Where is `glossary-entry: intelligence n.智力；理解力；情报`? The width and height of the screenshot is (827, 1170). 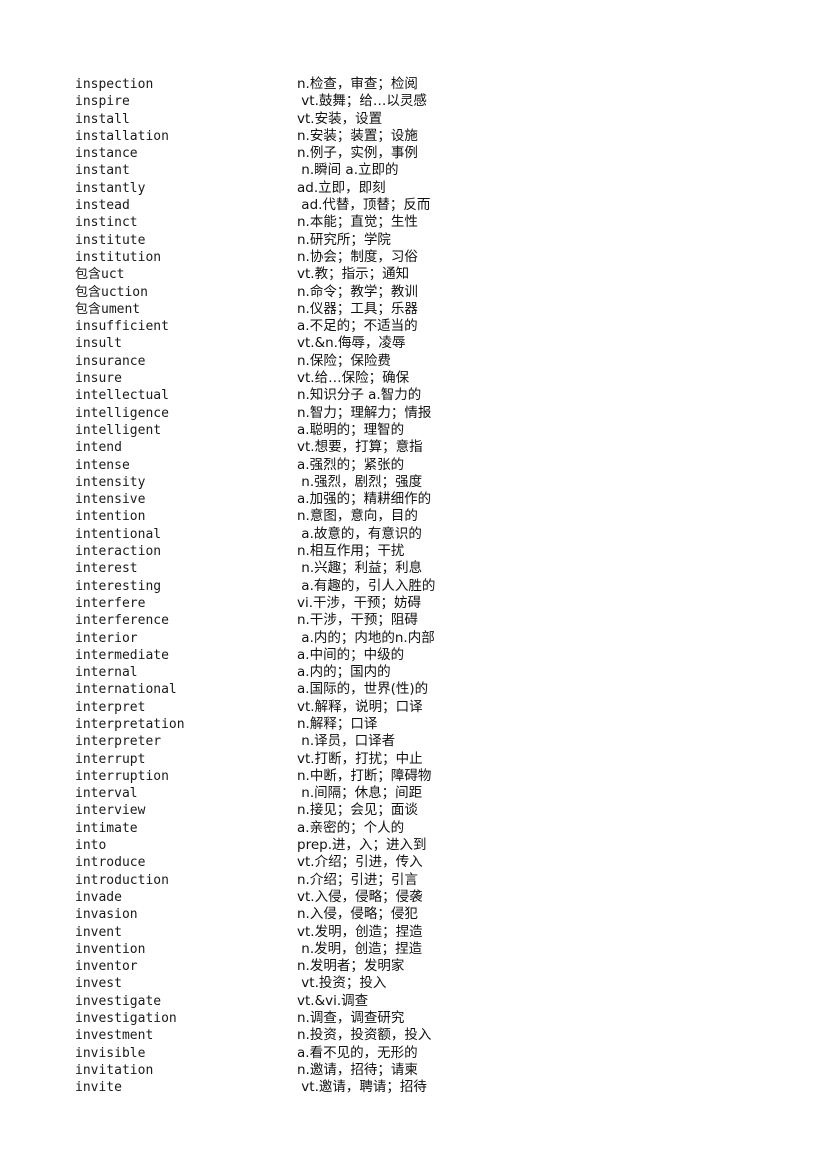
glossary-entry: intelligence n.智力；理解力；情报 is located at coordinates (310, 413).